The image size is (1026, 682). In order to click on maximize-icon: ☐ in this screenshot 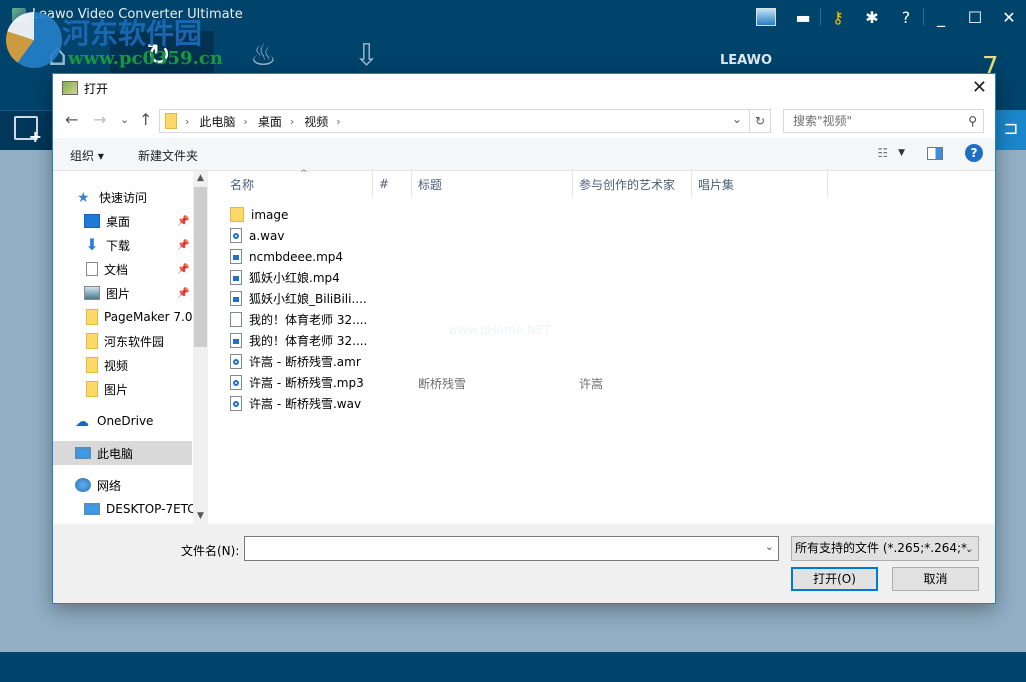, I will do `click(975, 17)`.